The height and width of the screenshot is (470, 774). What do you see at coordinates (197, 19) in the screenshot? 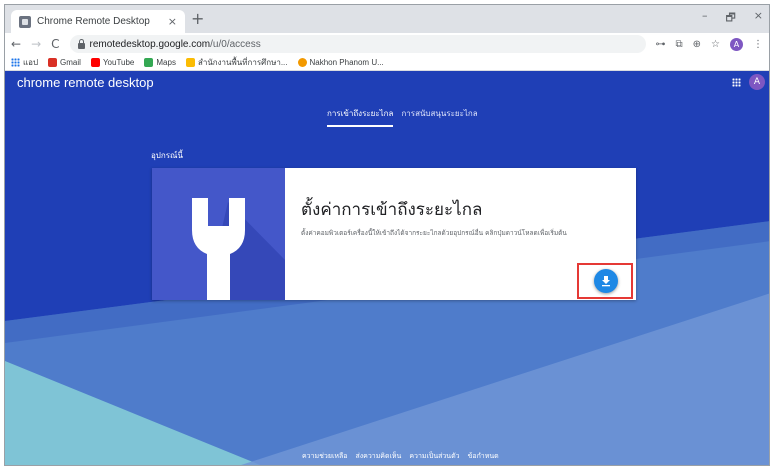
I see `new-tab-button: +` at bounding box center [197, 19].